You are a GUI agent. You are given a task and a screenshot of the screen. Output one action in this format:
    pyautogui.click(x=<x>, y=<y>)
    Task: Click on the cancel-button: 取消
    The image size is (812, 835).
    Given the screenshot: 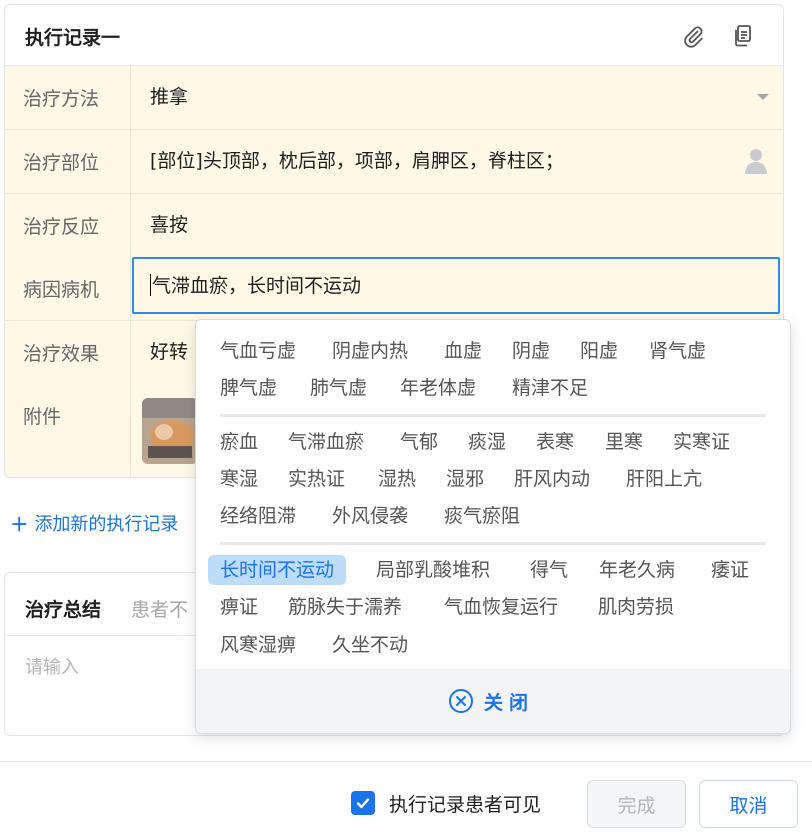 What is the action you would take?
    pyautogui.click(x=748, y=804)
    